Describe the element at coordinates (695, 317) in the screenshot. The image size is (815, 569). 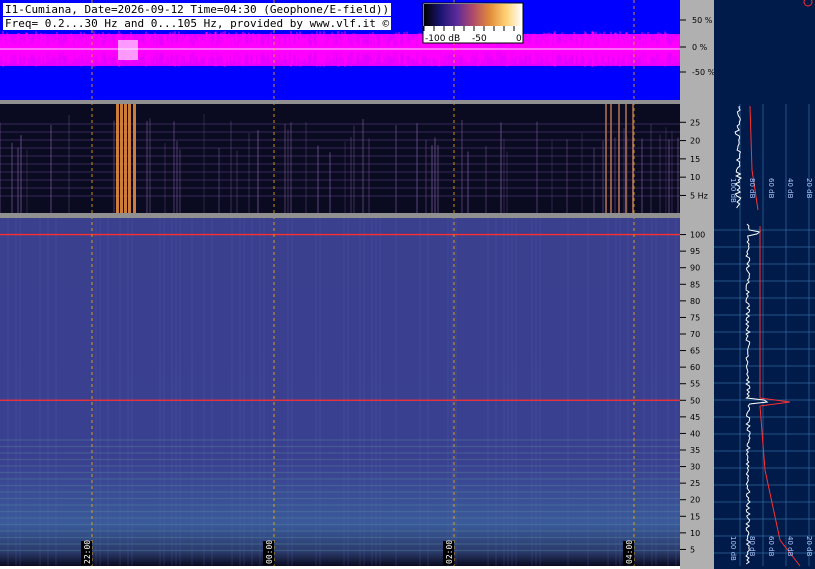
I see `high-freq-tick-label: 75` at that location.